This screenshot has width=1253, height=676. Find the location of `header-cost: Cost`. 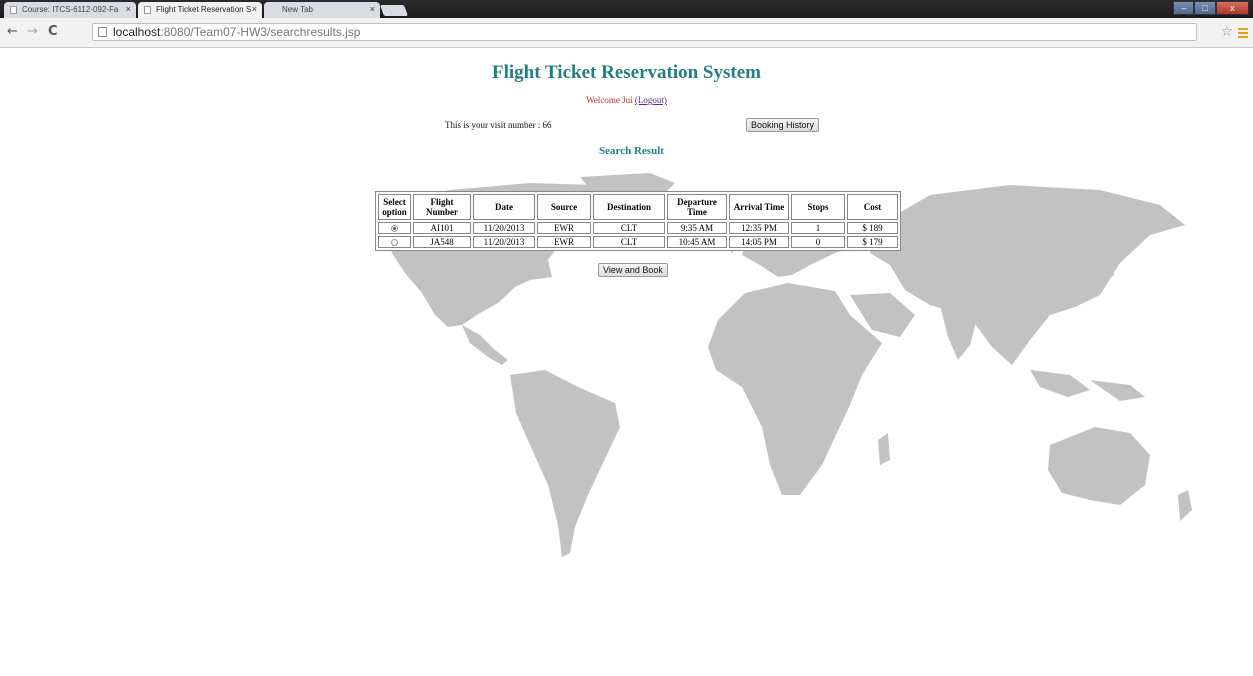

header-cost: Cost is located at coordinates (872, 207).